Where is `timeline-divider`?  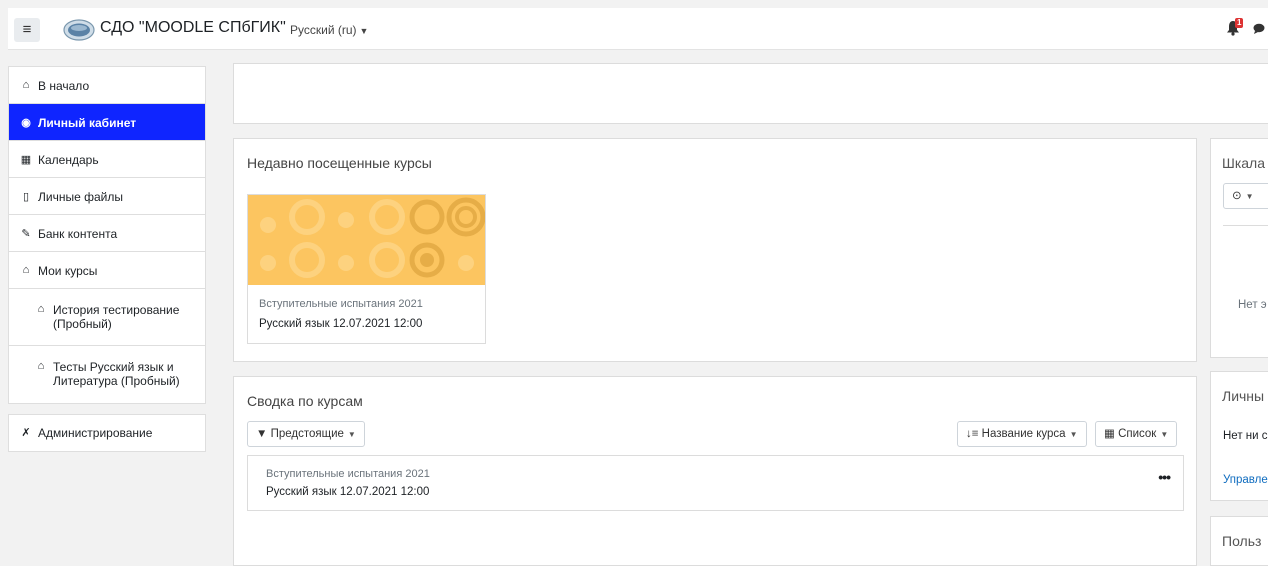
timeline-divider is located at coordinates (1245, 225).